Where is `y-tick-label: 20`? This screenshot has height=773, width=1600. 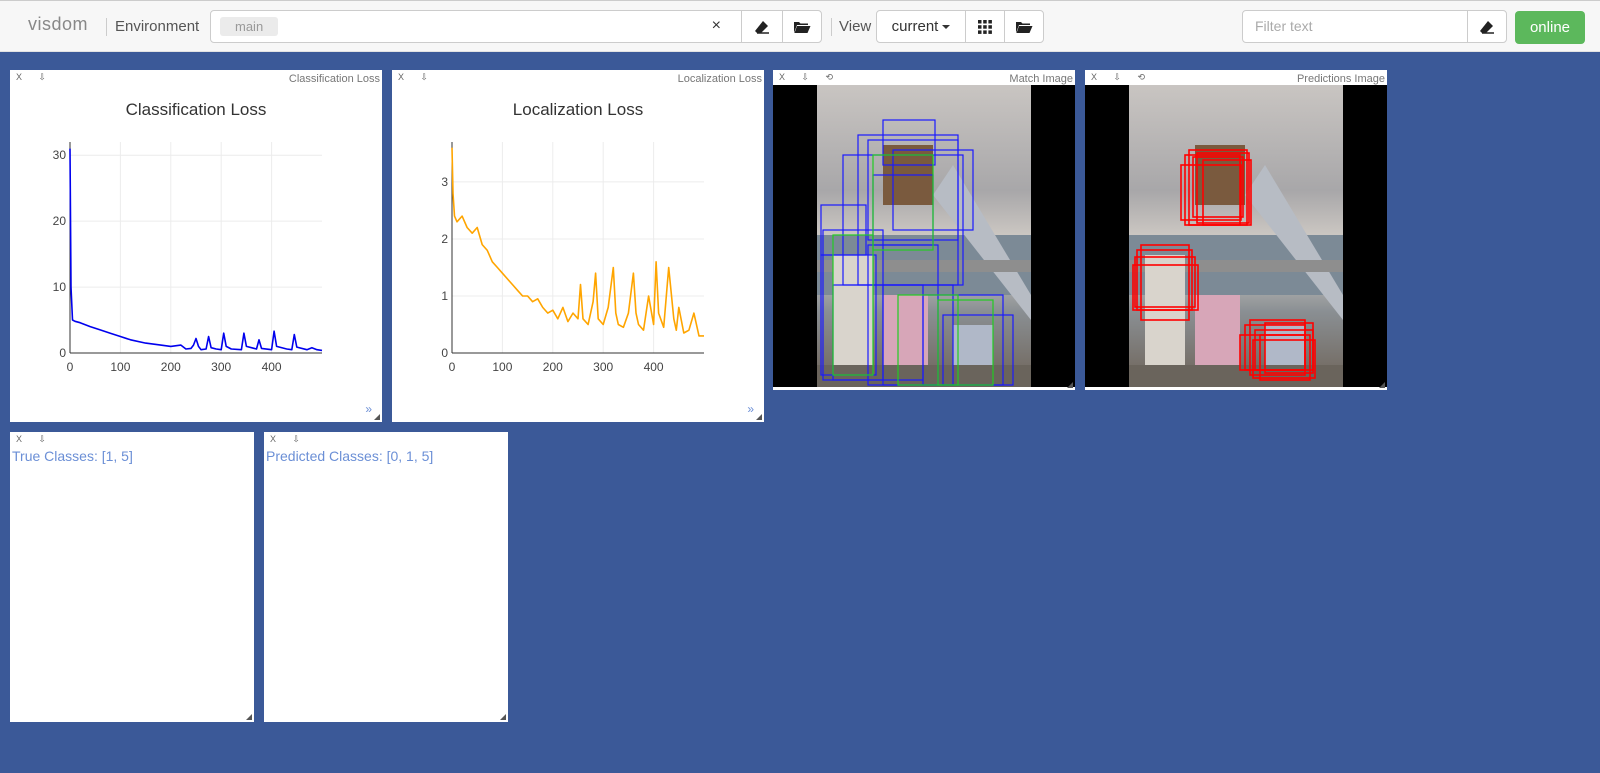
y-tick-label: 20 is located at coordinates (60, 221).